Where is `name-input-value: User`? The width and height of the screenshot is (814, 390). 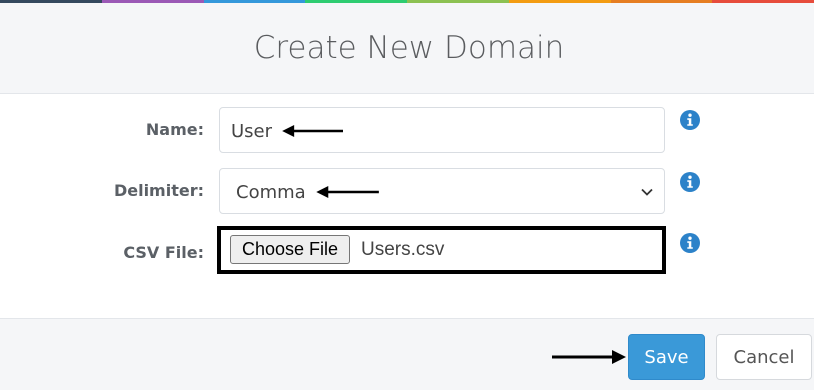
name-input-value: User is located at coordinates (252, 131).